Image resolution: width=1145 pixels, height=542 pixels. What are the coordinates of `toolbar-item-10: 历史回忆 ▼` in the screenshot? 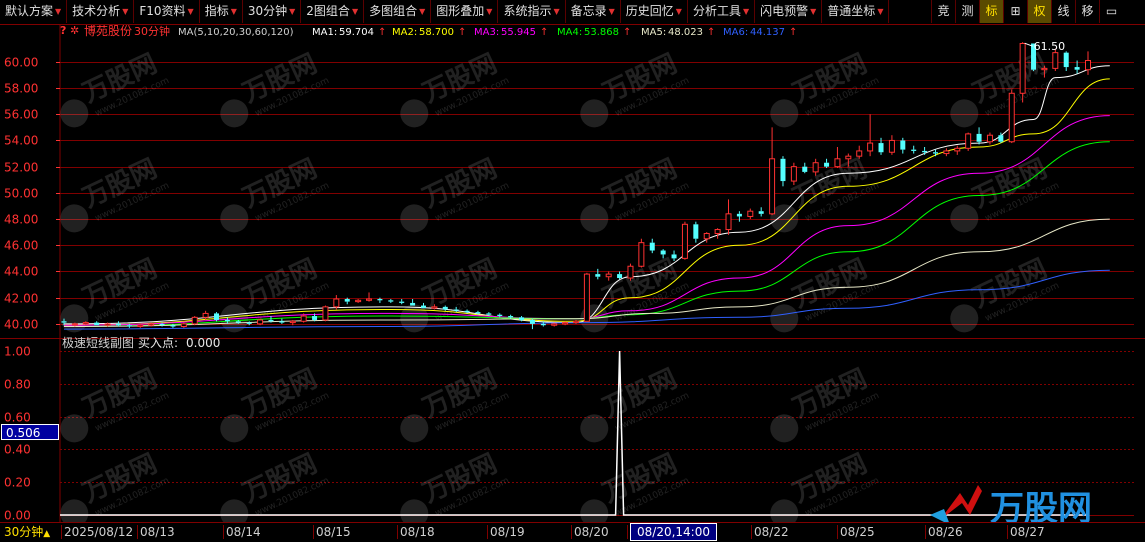 It's located at (654, 11).